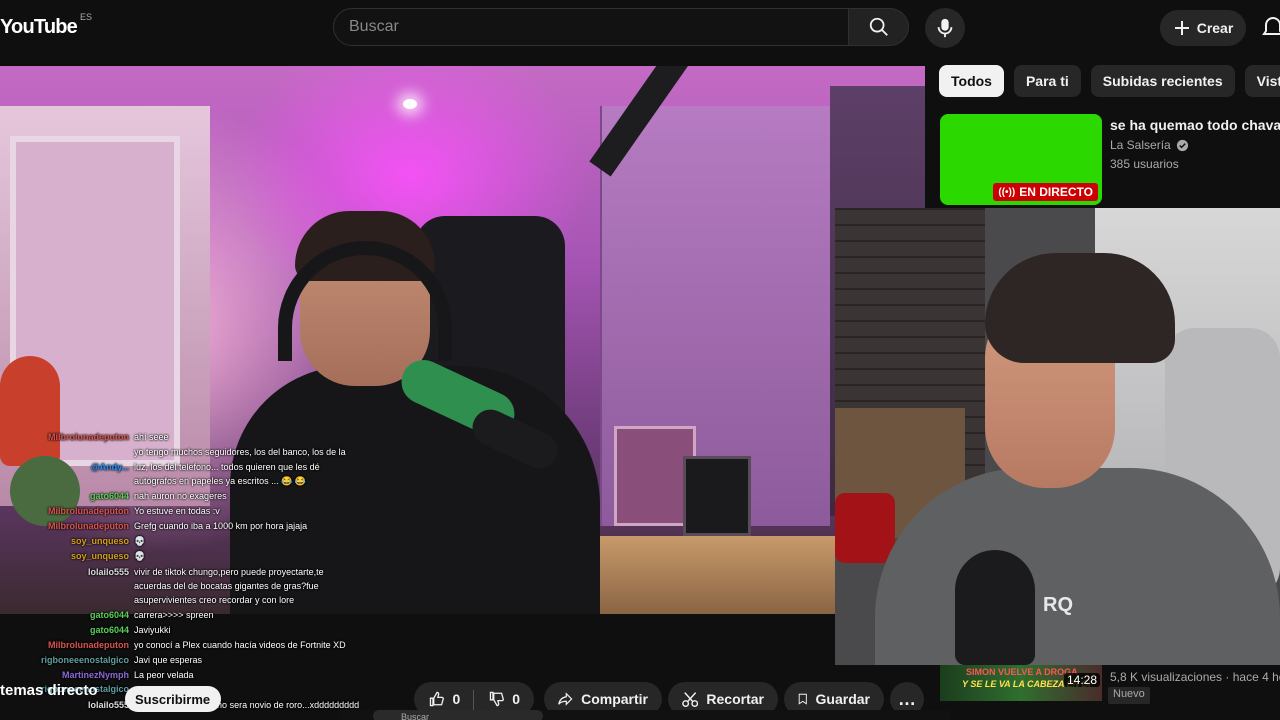 This screenshot has width=1280, height=720. What do you see at coordinates (565, 699) in the screenshot?
I see `share-icon` at bounding box center [565, 699].